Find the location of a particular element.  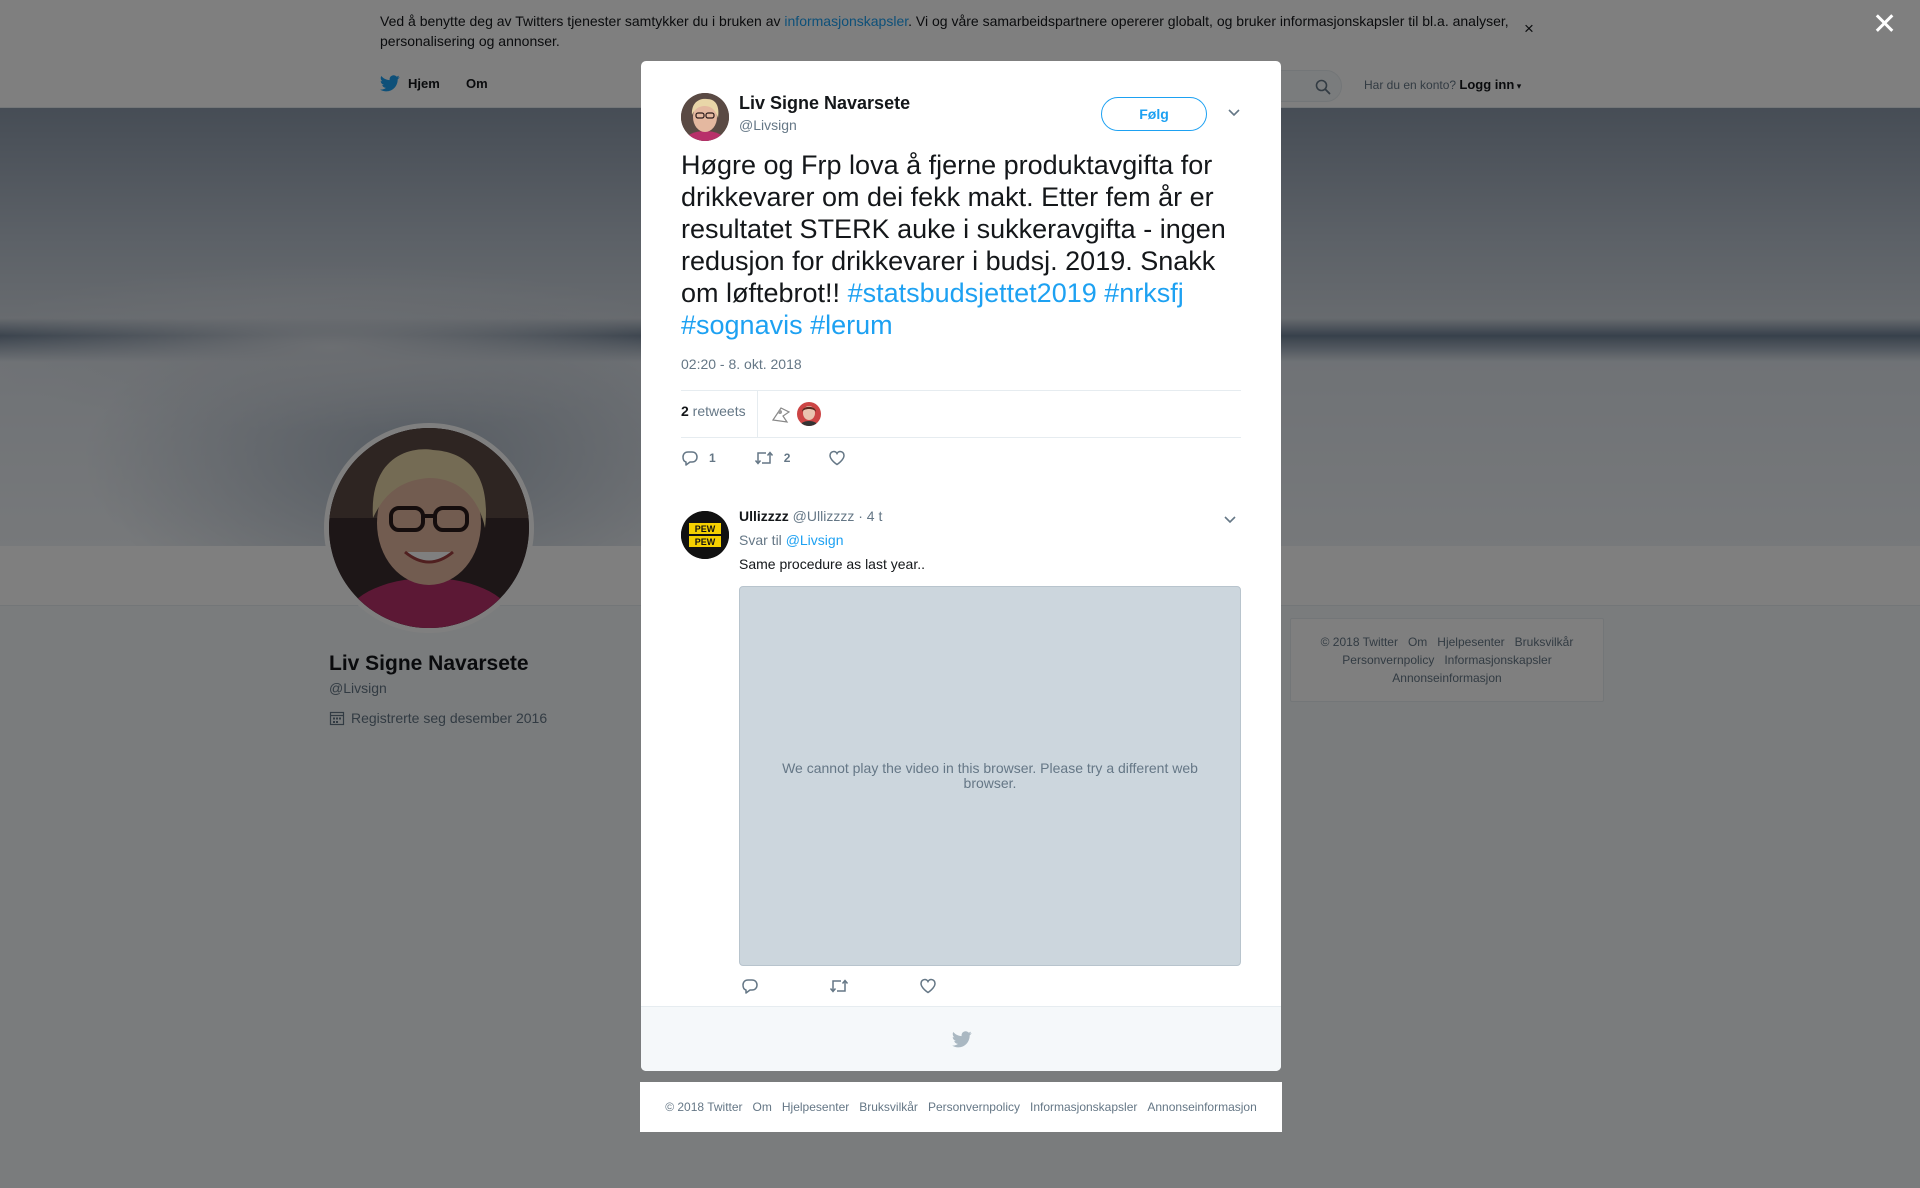

reply-to-handle-link: @Livsign is located at coordinates (815, 540).